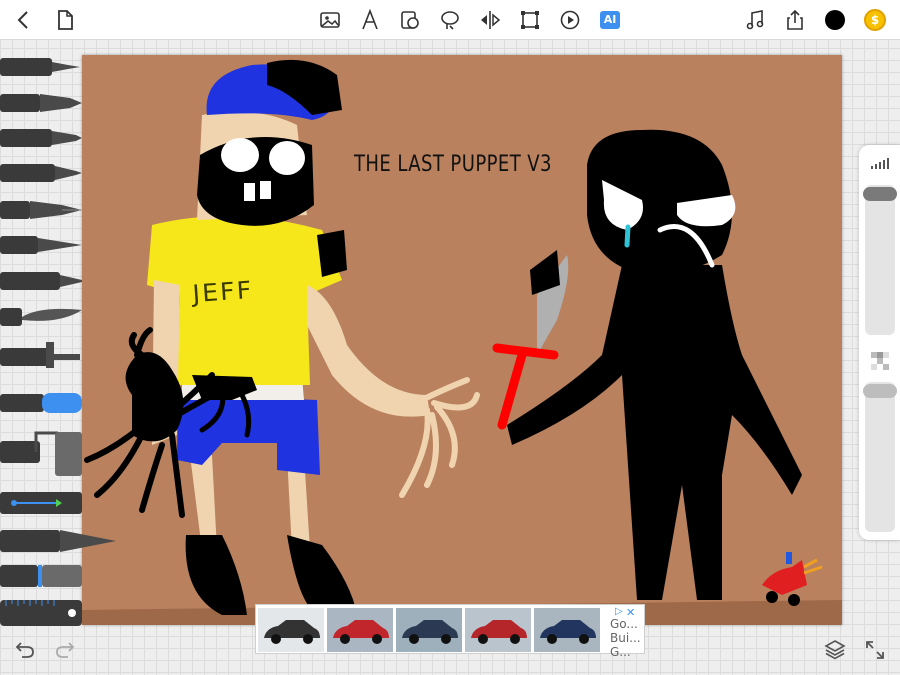 This screenshot has width=900, height=675. Describe the element at coordinates (41, 103) in the screenshot. I see `marker-brush` at that location.